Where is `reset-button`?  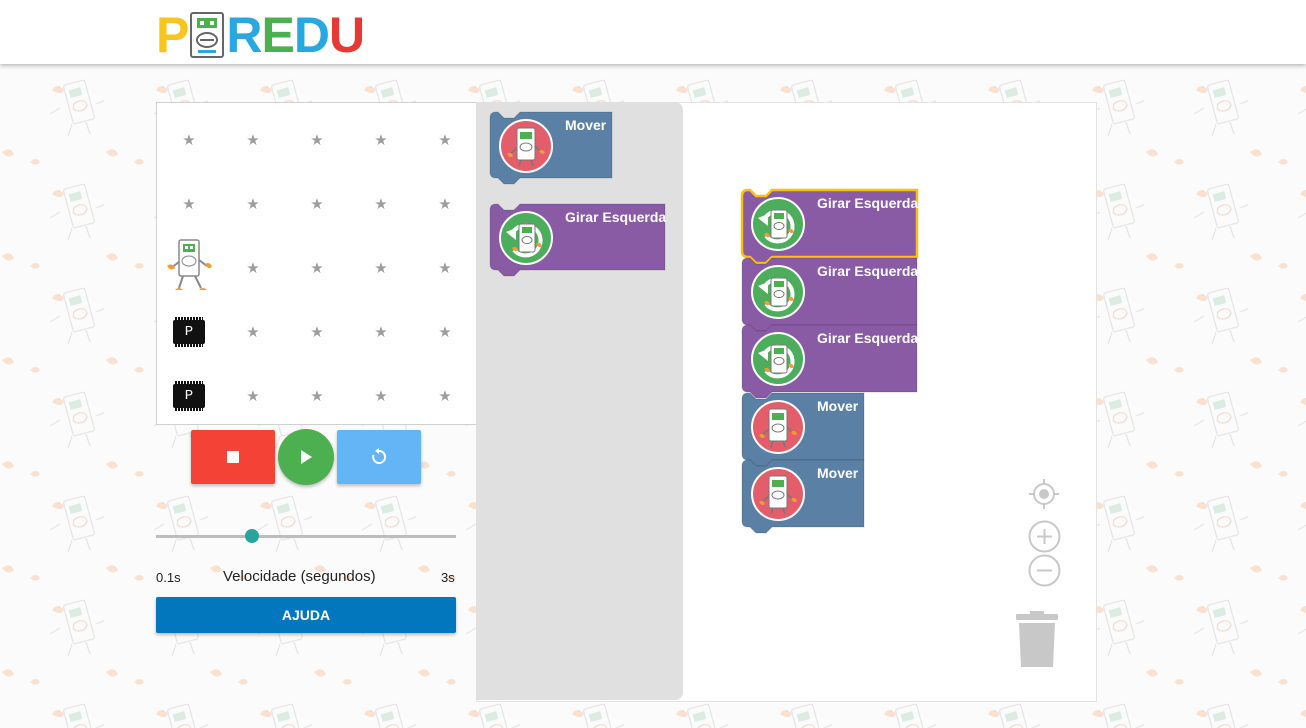 reset-button is located at coordinates (379, 457).